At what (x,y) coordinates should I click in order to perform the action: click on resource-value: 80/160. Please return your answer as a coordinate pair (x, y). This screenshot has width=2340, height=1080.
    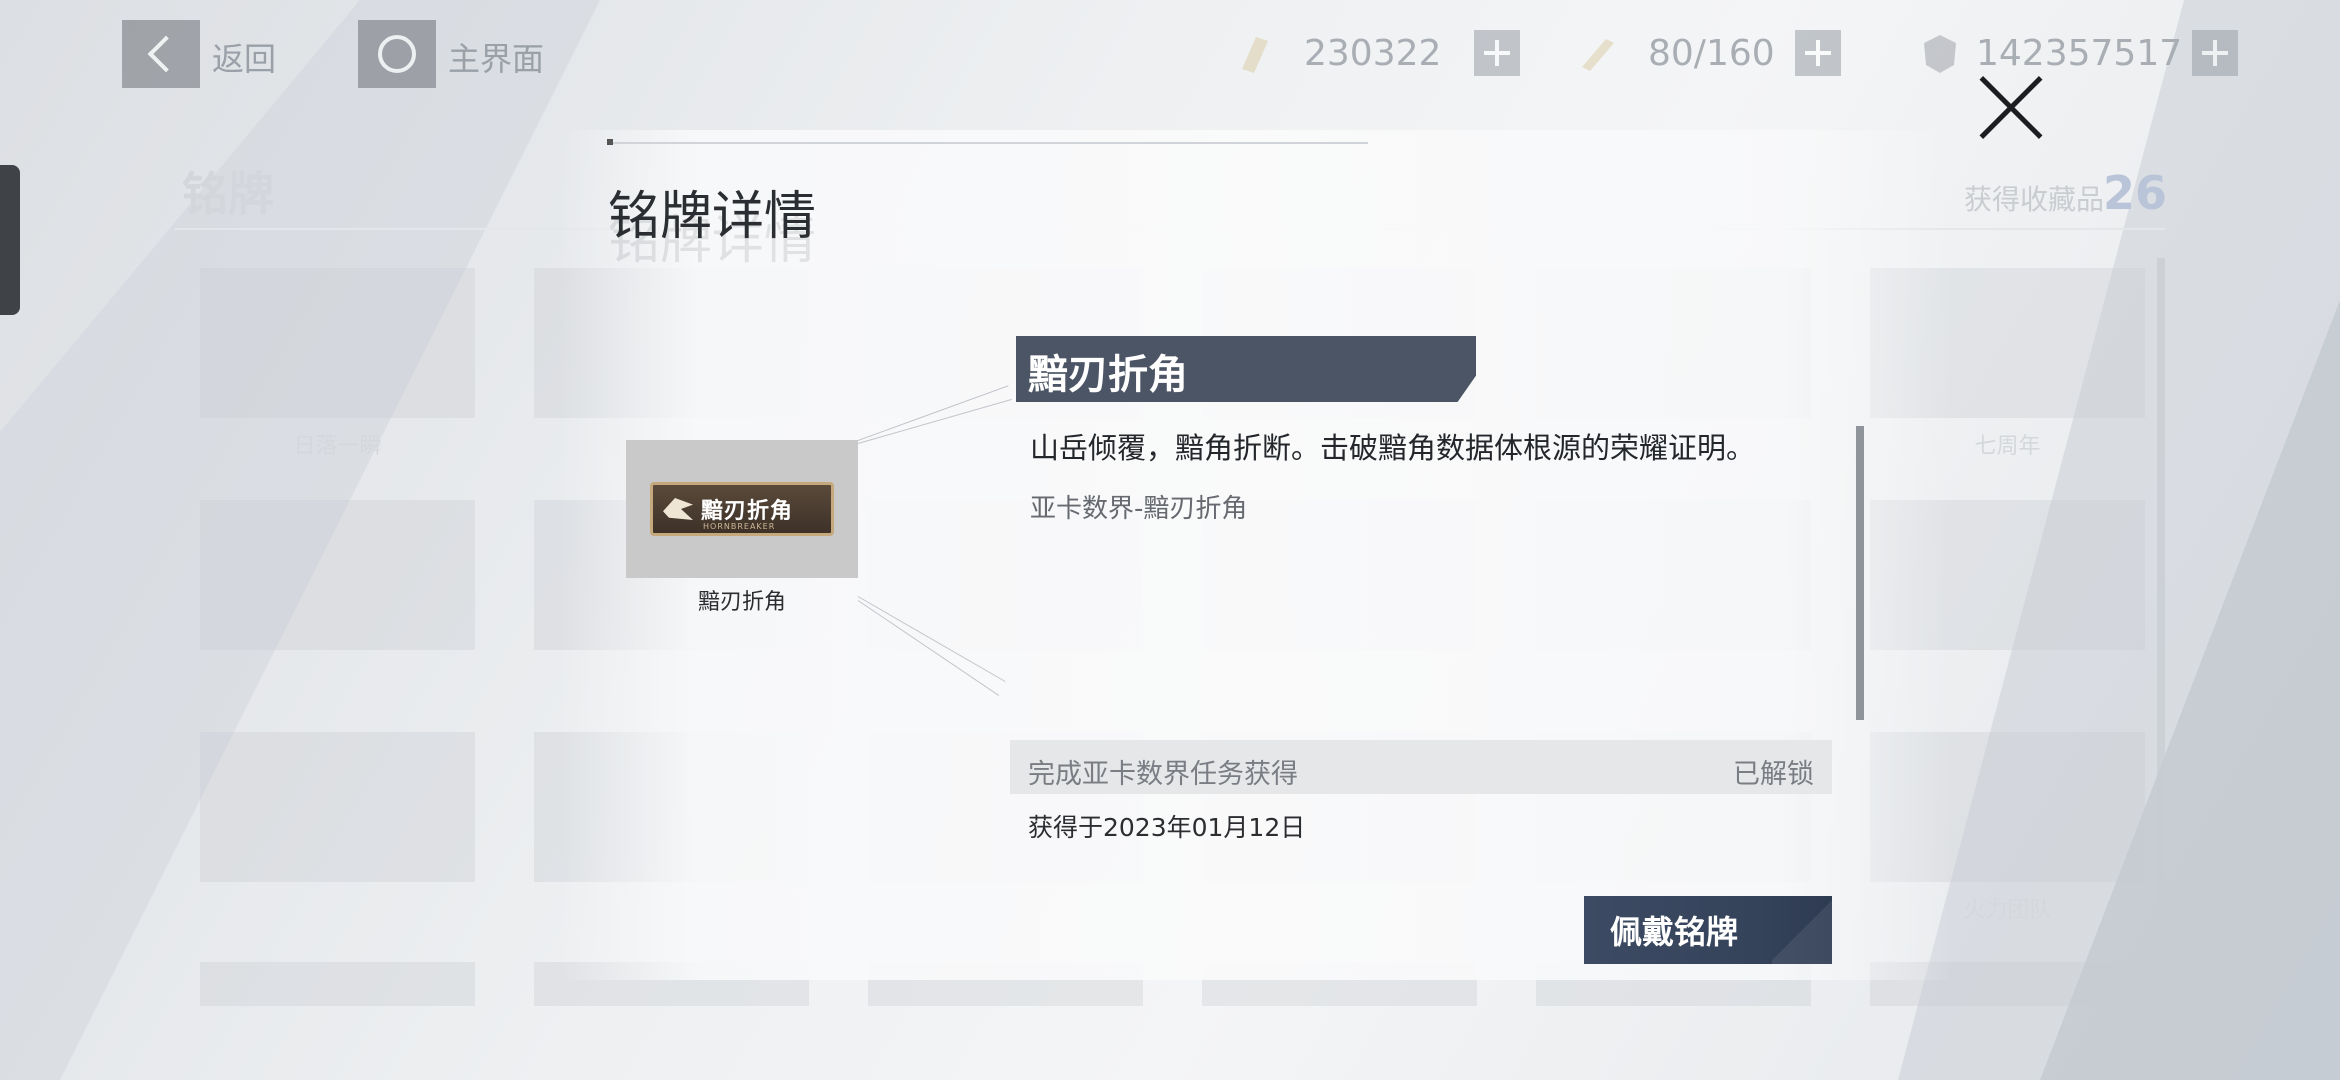
    Looking at the image, I should click on (1711, 53).